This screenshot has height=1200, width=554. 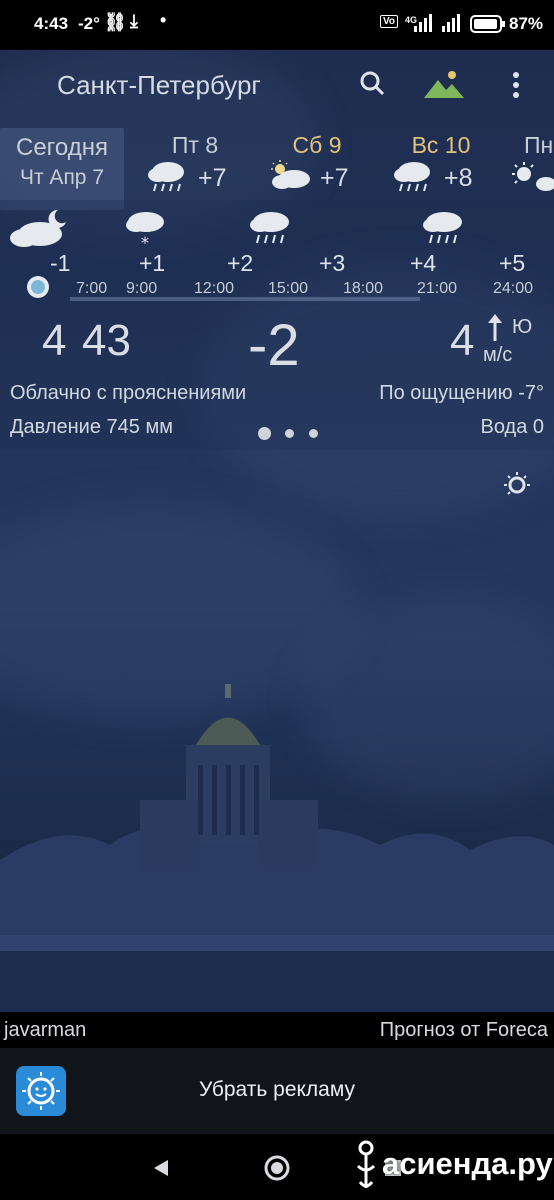 What do you see at coordinates (245, 299) in the screenshot?
I see `hourly-scrollbar` at bounding box center [245, 299].